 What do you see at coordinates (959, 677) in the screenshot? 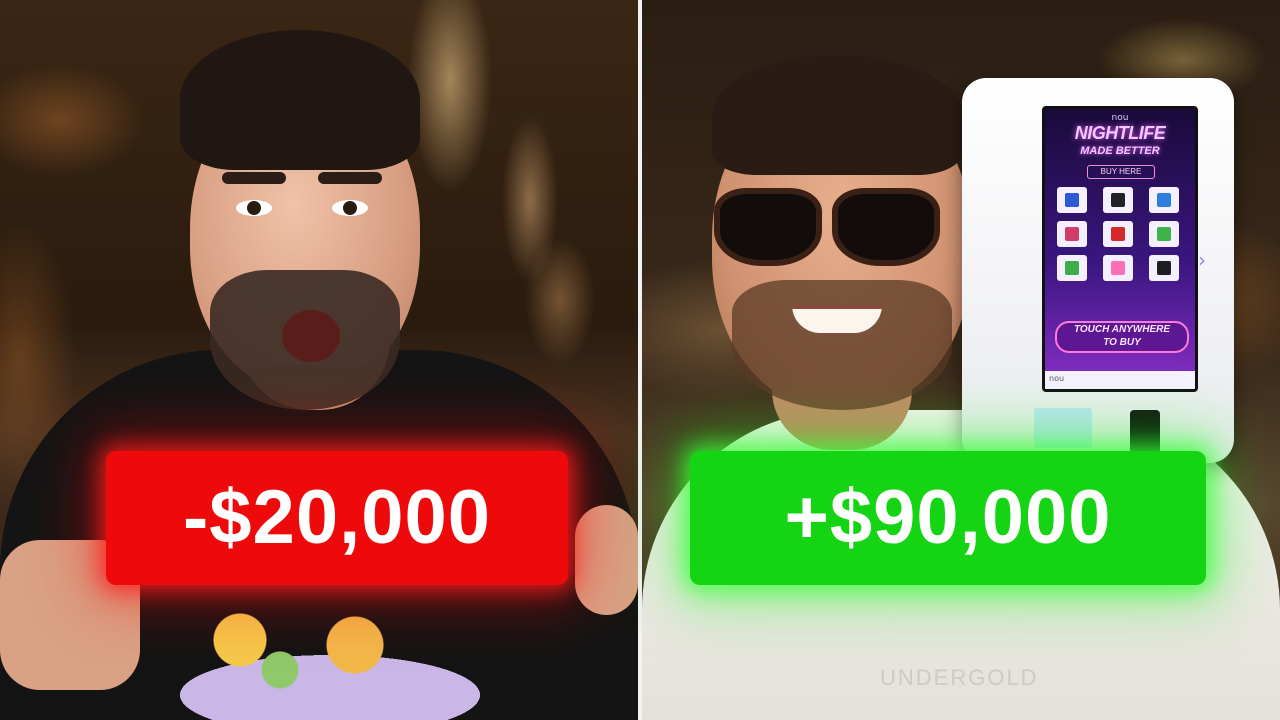
I see `shirt-brand-text: UNDERGOLD` at bounding box center [959, 677].